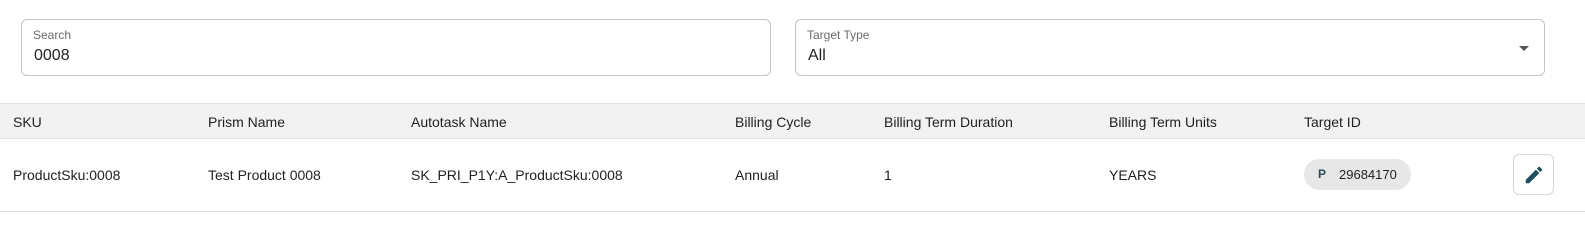 This screenshot has width=1585, height=240. What do you see at coordinates (817, 56) in the screenshot?
I see `target-type-value: All` at bounding box center [817, 56].